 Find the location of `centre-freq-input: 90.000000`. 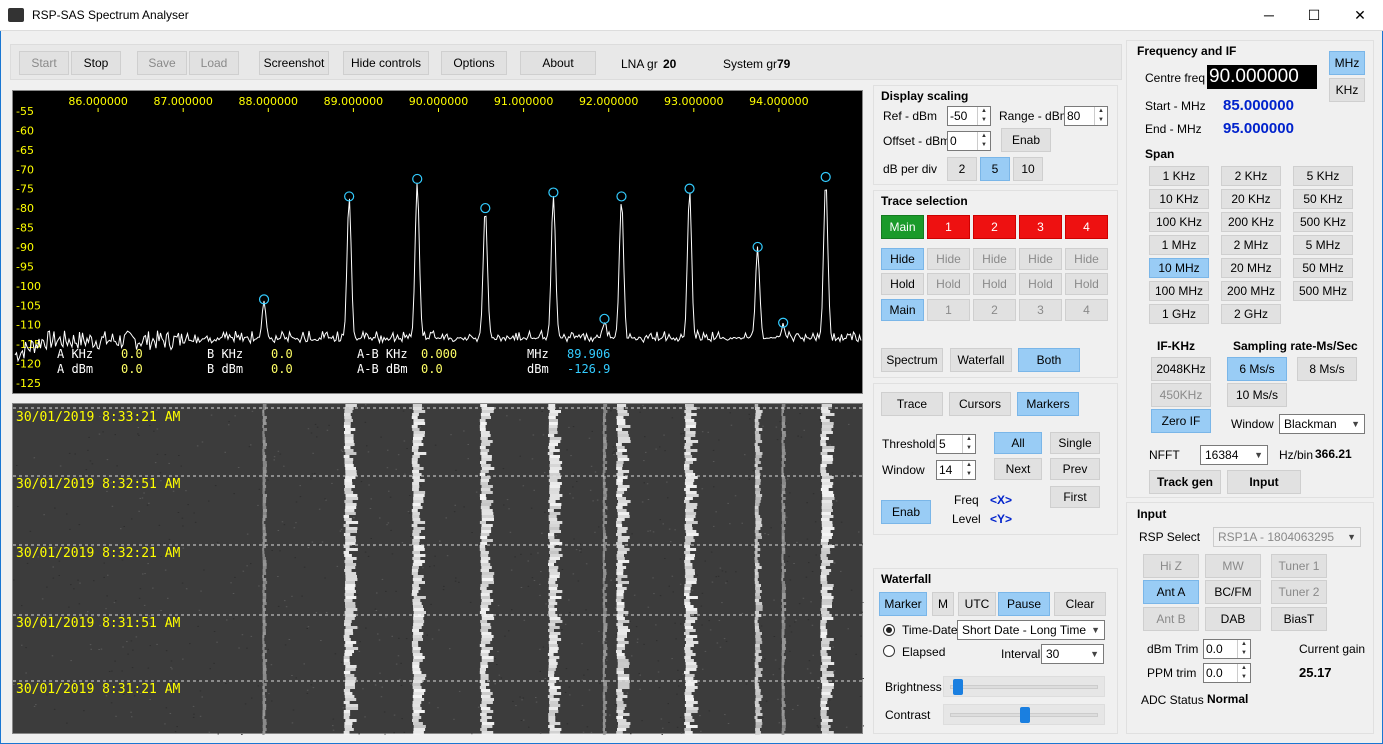

centre-freq-input: 90.000000 is located at coordinates (1262, 77).